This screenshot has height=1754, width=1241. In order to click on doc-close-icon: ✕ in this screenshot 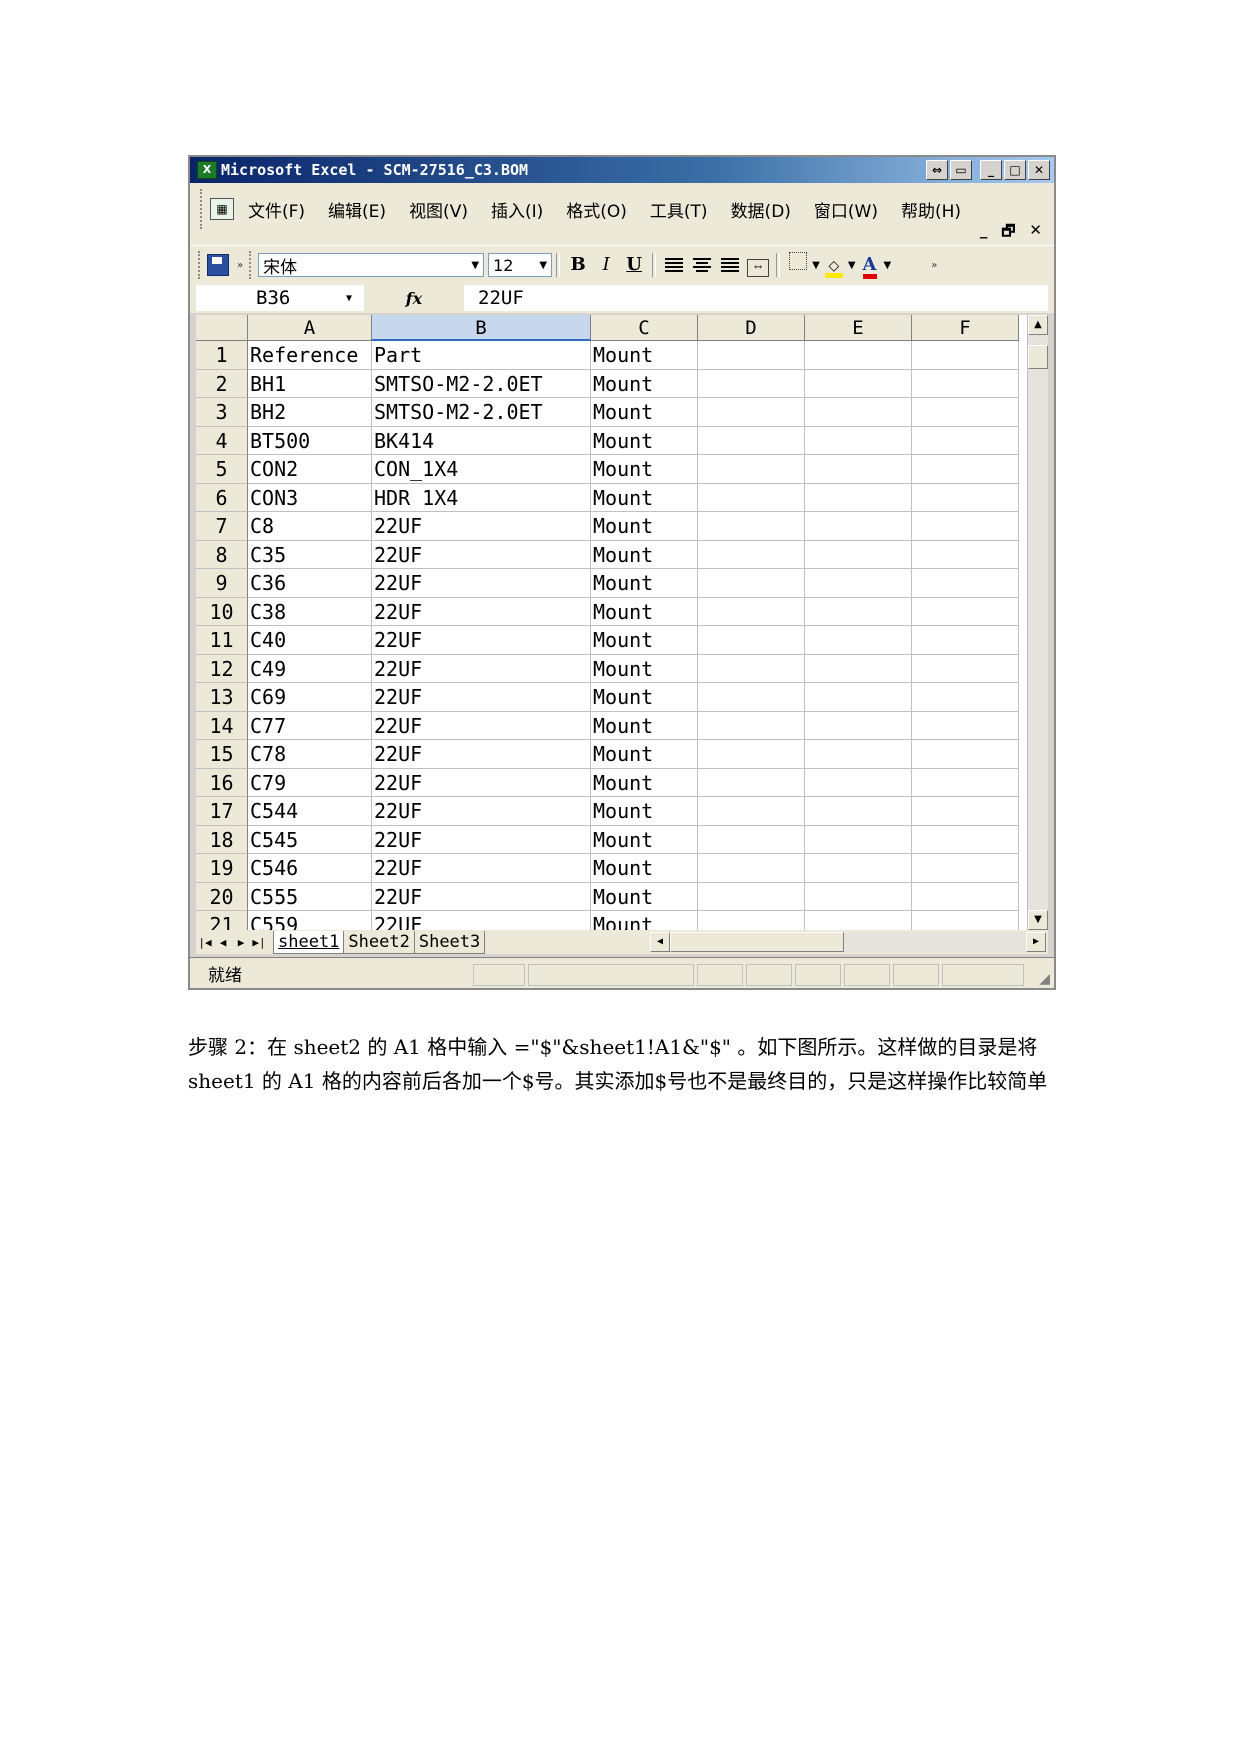, I will do `click(1035, 233)`.